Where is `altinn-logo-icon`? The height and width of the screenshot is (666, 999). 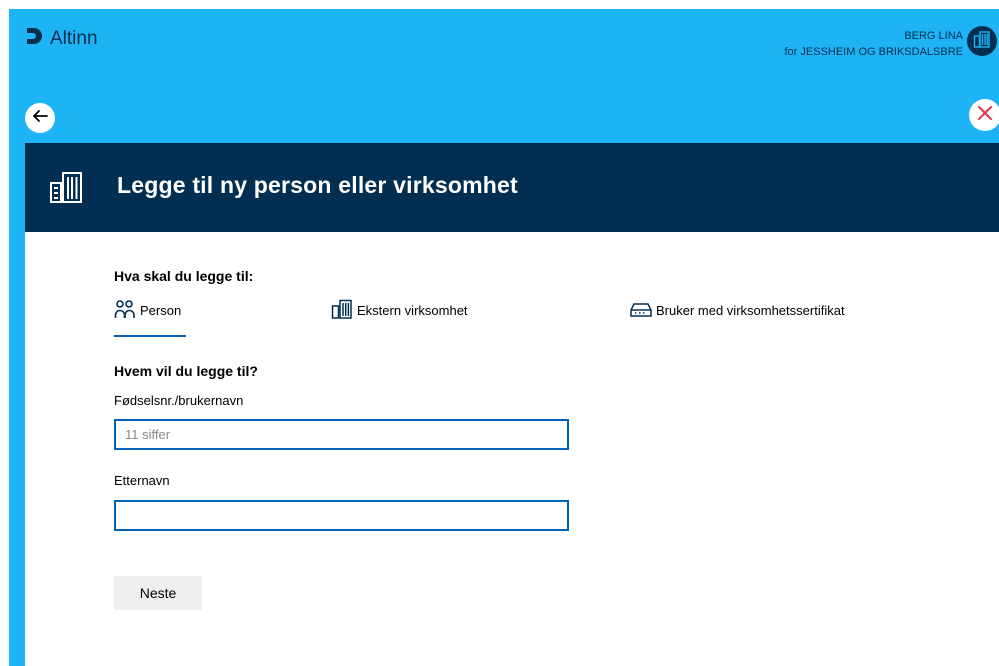
altinn-logo-icon is located at coordinates (34, 39).